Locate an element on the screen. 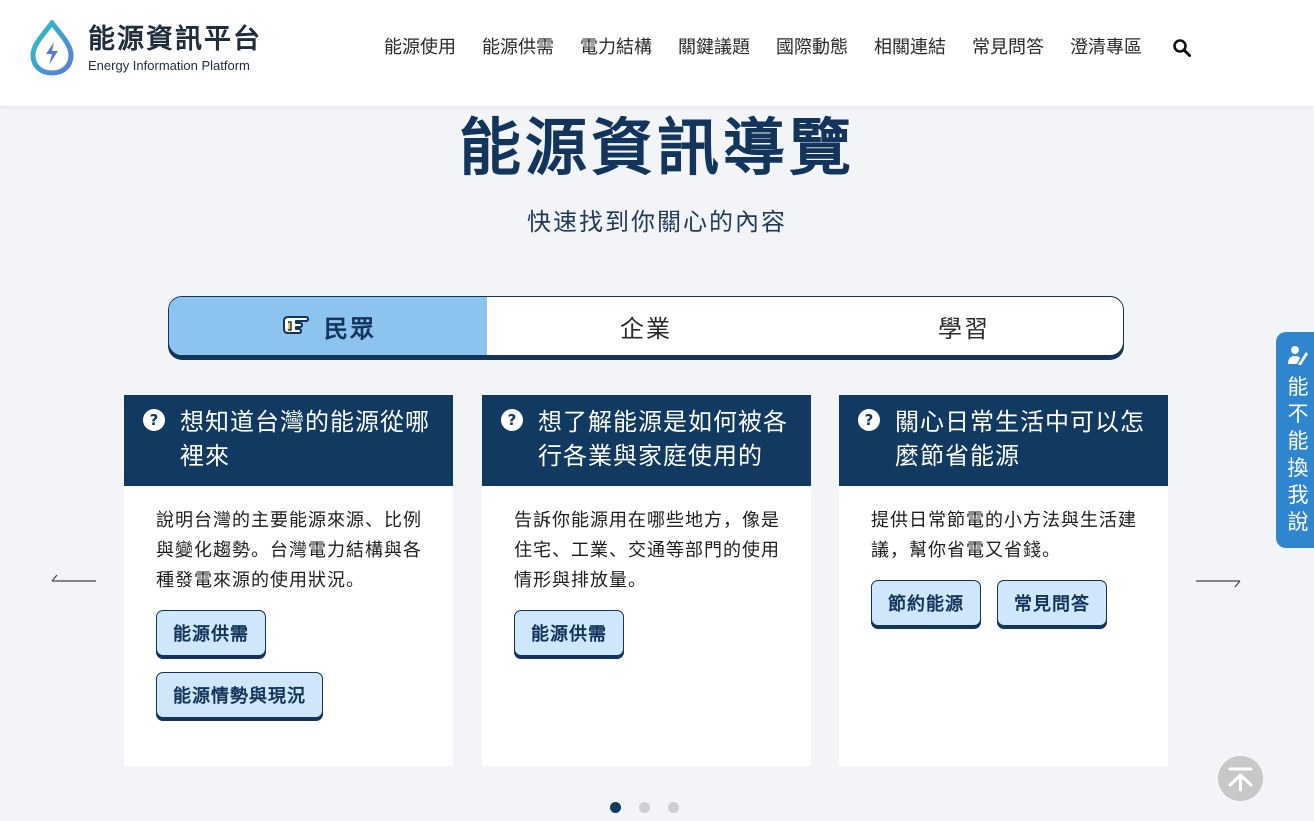 This screenshot has width=1314, height=821. nav-item-links: 相關連結 is located at coordinates (910, 48).